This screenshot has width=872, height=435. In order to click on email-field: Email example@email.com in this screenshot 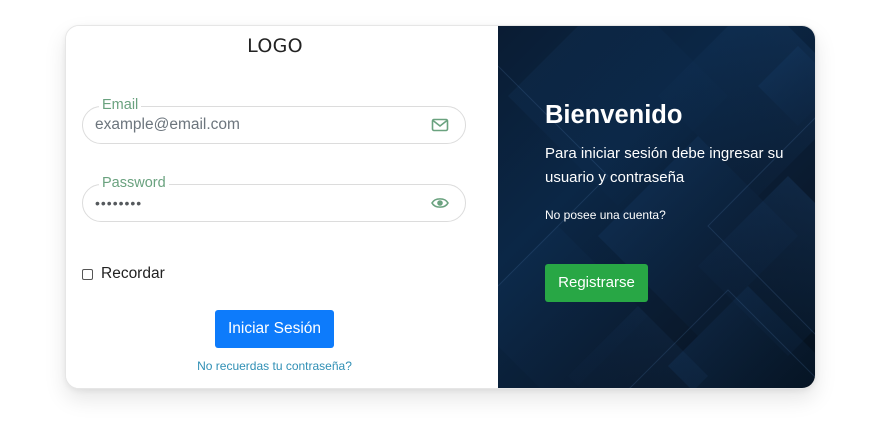, I will do `click(274, 120)`.